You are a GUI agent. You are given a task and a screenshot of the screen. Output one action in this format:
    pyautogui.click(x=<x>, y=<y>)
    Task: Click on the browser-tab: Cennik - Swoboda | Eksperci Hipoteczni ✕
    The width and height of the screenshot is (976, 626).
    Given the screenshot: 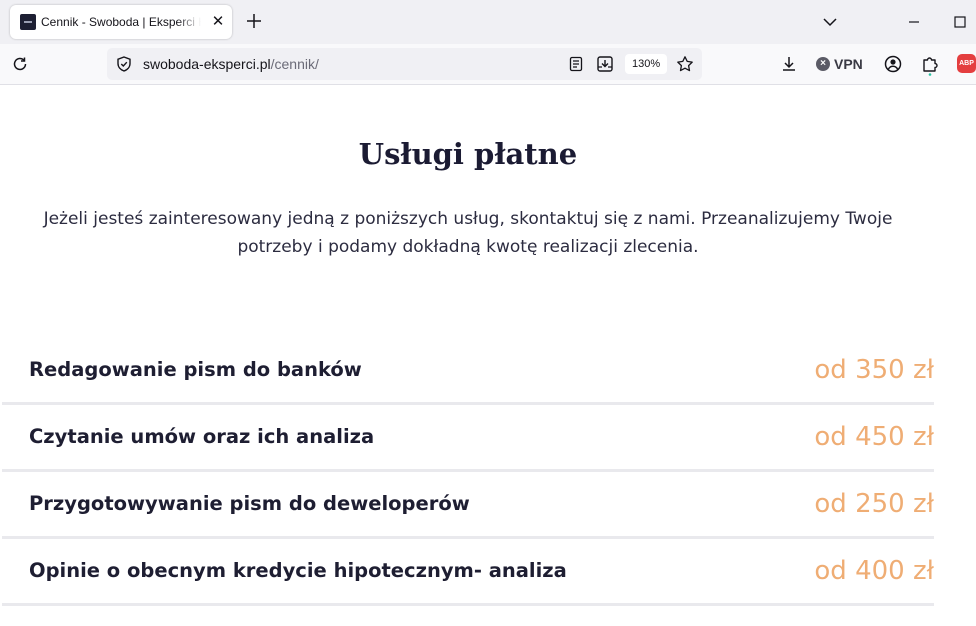 What is the action you would take?
    pyautogui.click(x=121, y=22)
    